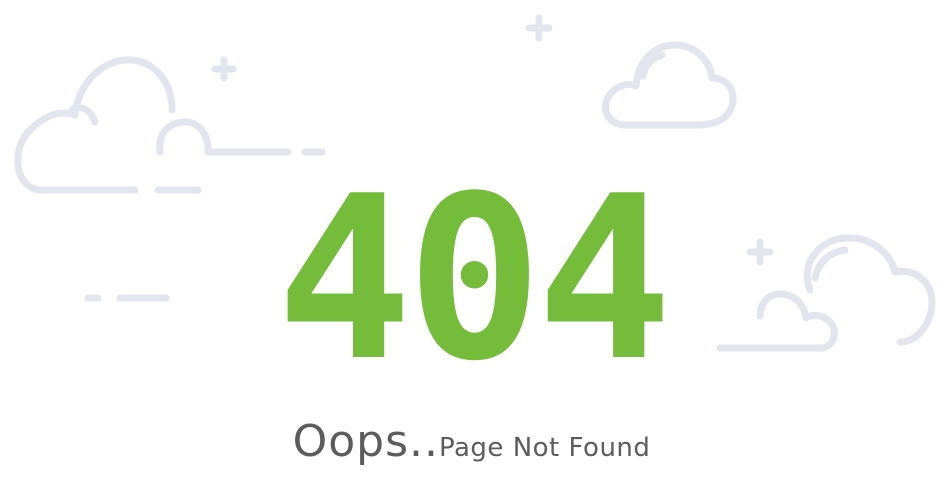 The height and width of the screenshot is (486, 943). What do you see at coordinates (365, 441) in the screenshot?
I see `oops-text: Oops..` at bounding box center [365, 441].